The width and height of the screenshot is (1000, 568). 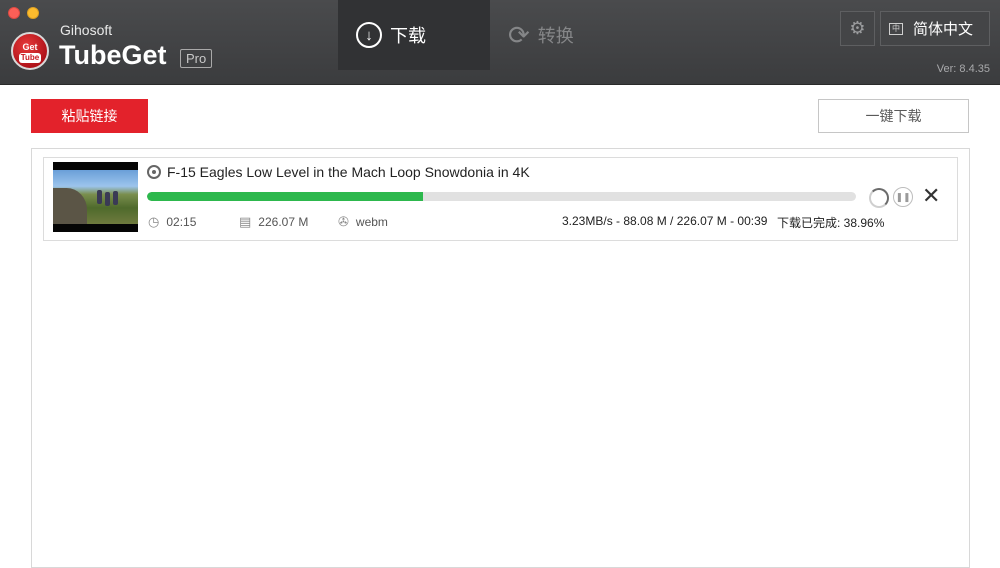 What do you see at coordinates (113, 55) in the screenshot?
I see `brand-product: TubeGet` at bounding box center [113, 55].